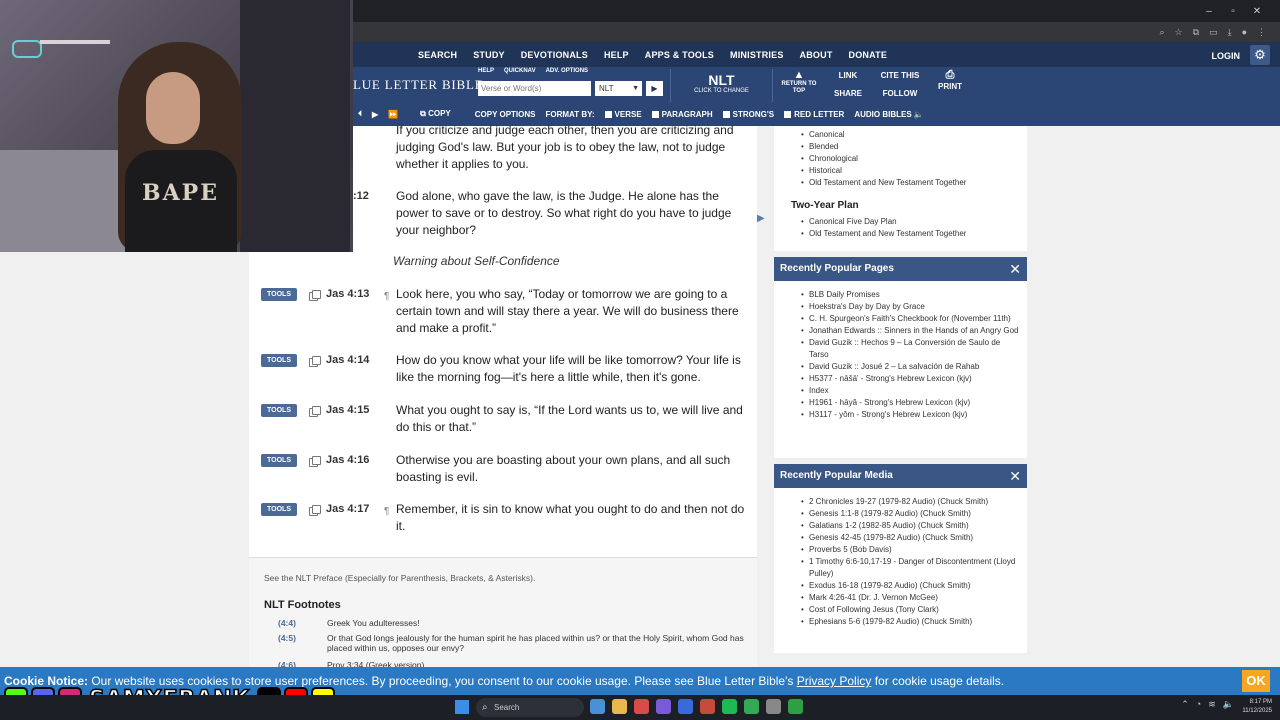  I want to click on verse-ref-partial: :12, so click(361, 196).